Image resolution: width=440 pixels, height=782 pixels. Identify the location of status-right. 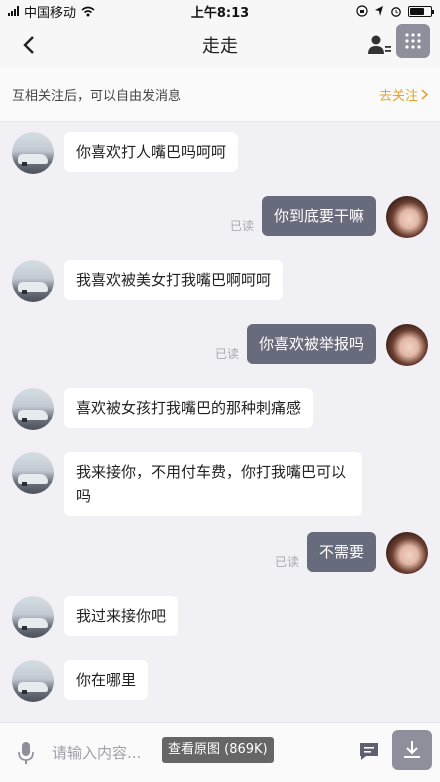
(353, 11).